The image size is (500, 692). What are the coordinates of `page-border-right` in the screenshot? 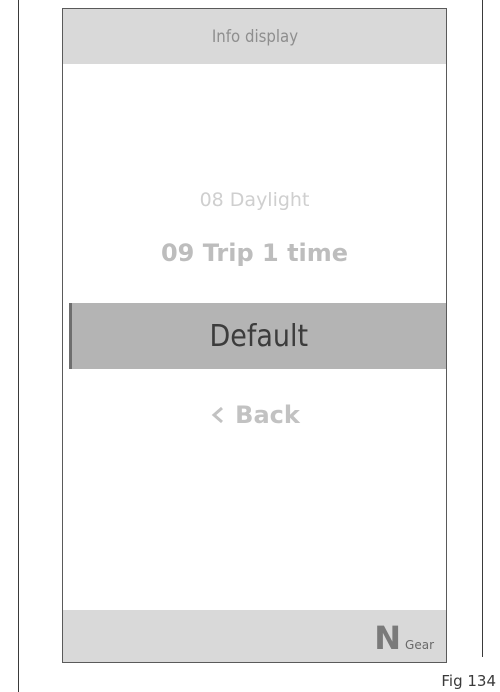 It's located at (482, 328).